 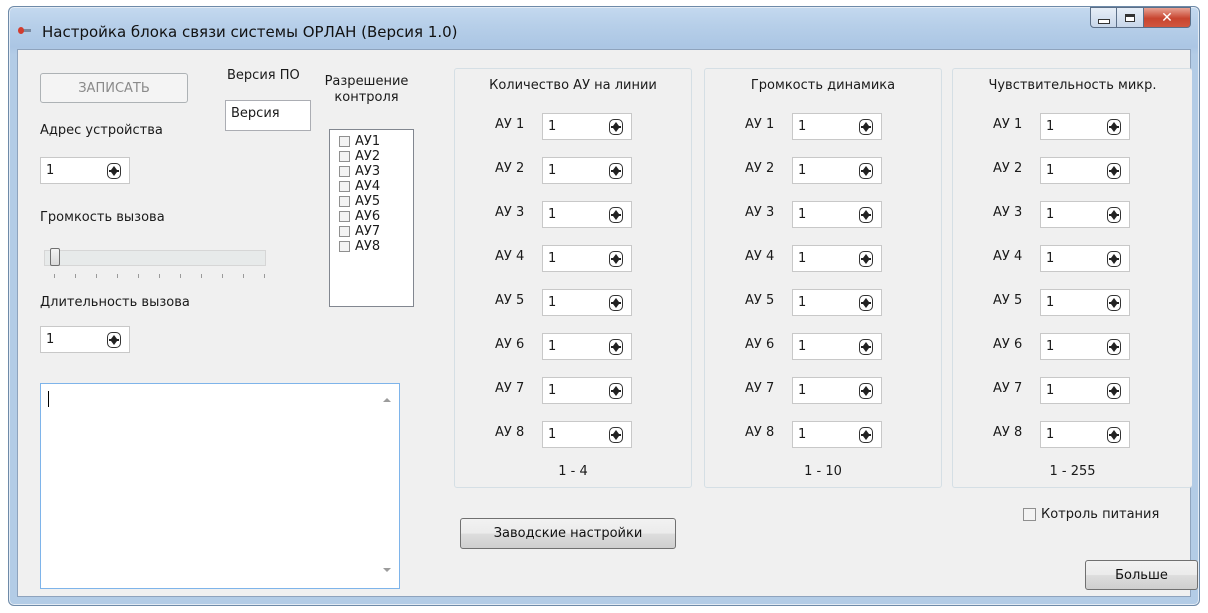 I want to click on row-label: АУ 2, so click(x=1008, y=168).